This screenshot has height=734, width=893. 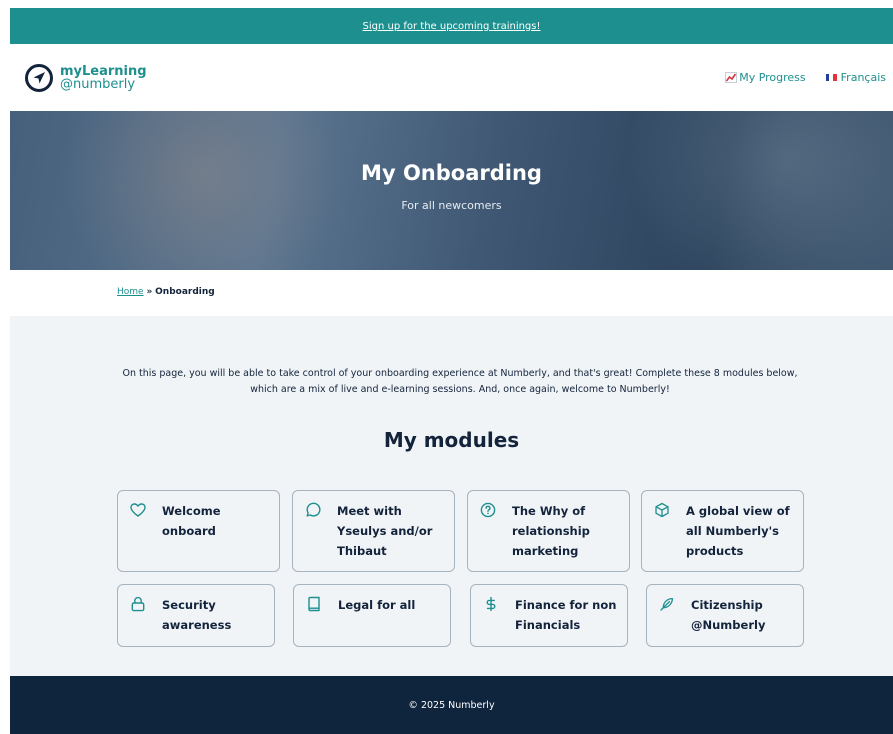 I want to click on module-card-finance: Finance for non Financials, so click(x=549, y=615).